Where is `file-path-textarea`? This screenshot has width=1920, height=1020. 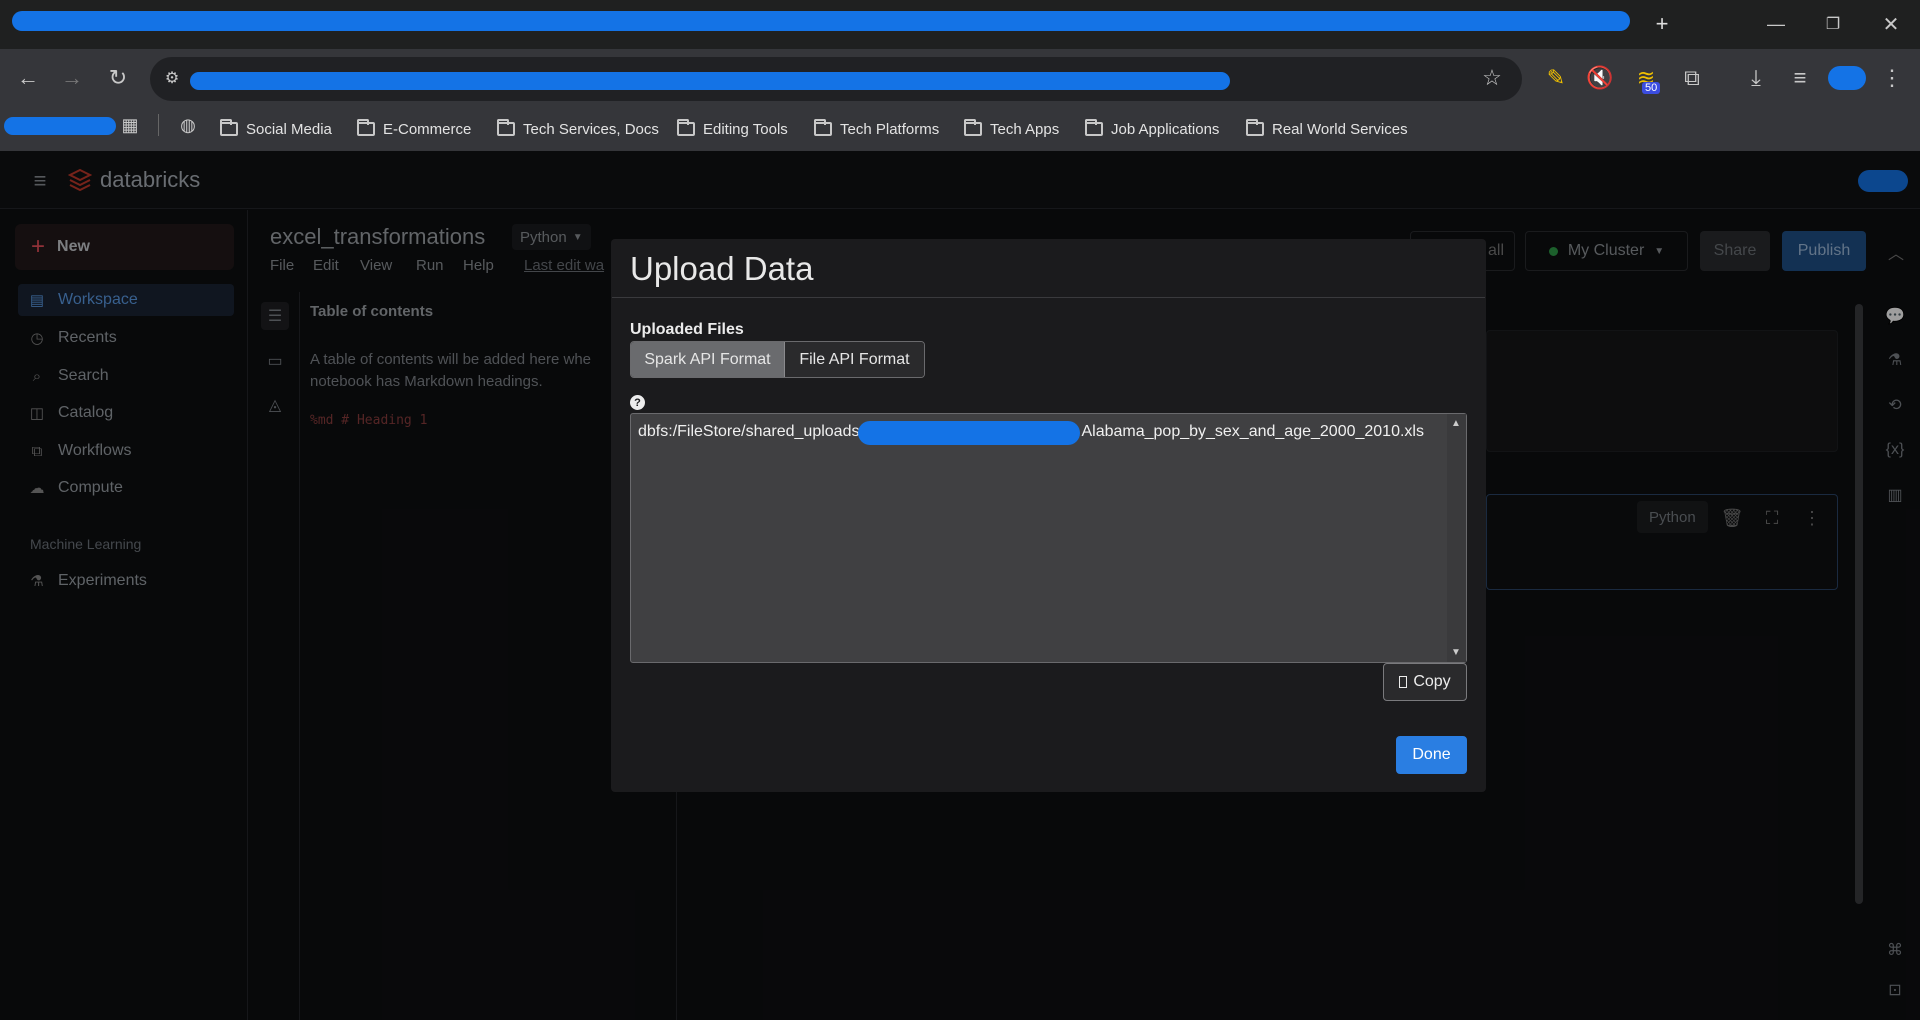
file-path-textarea is located at coordinates (1048, 538).